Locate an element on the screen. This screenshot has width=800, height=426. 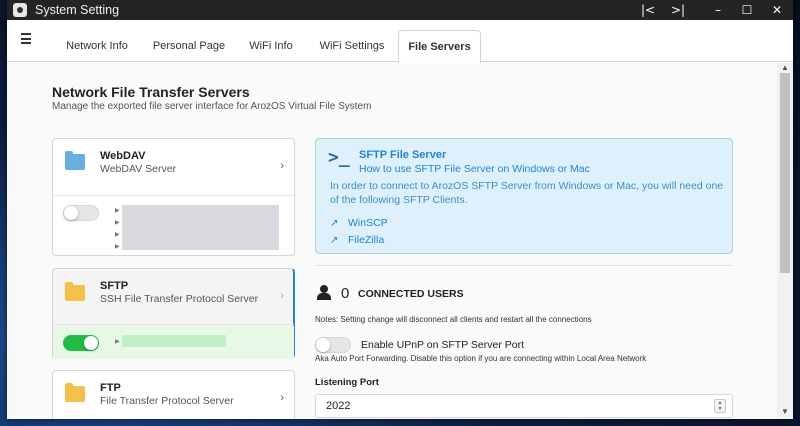
upnp-toggle is located at coordinates (333, 345).